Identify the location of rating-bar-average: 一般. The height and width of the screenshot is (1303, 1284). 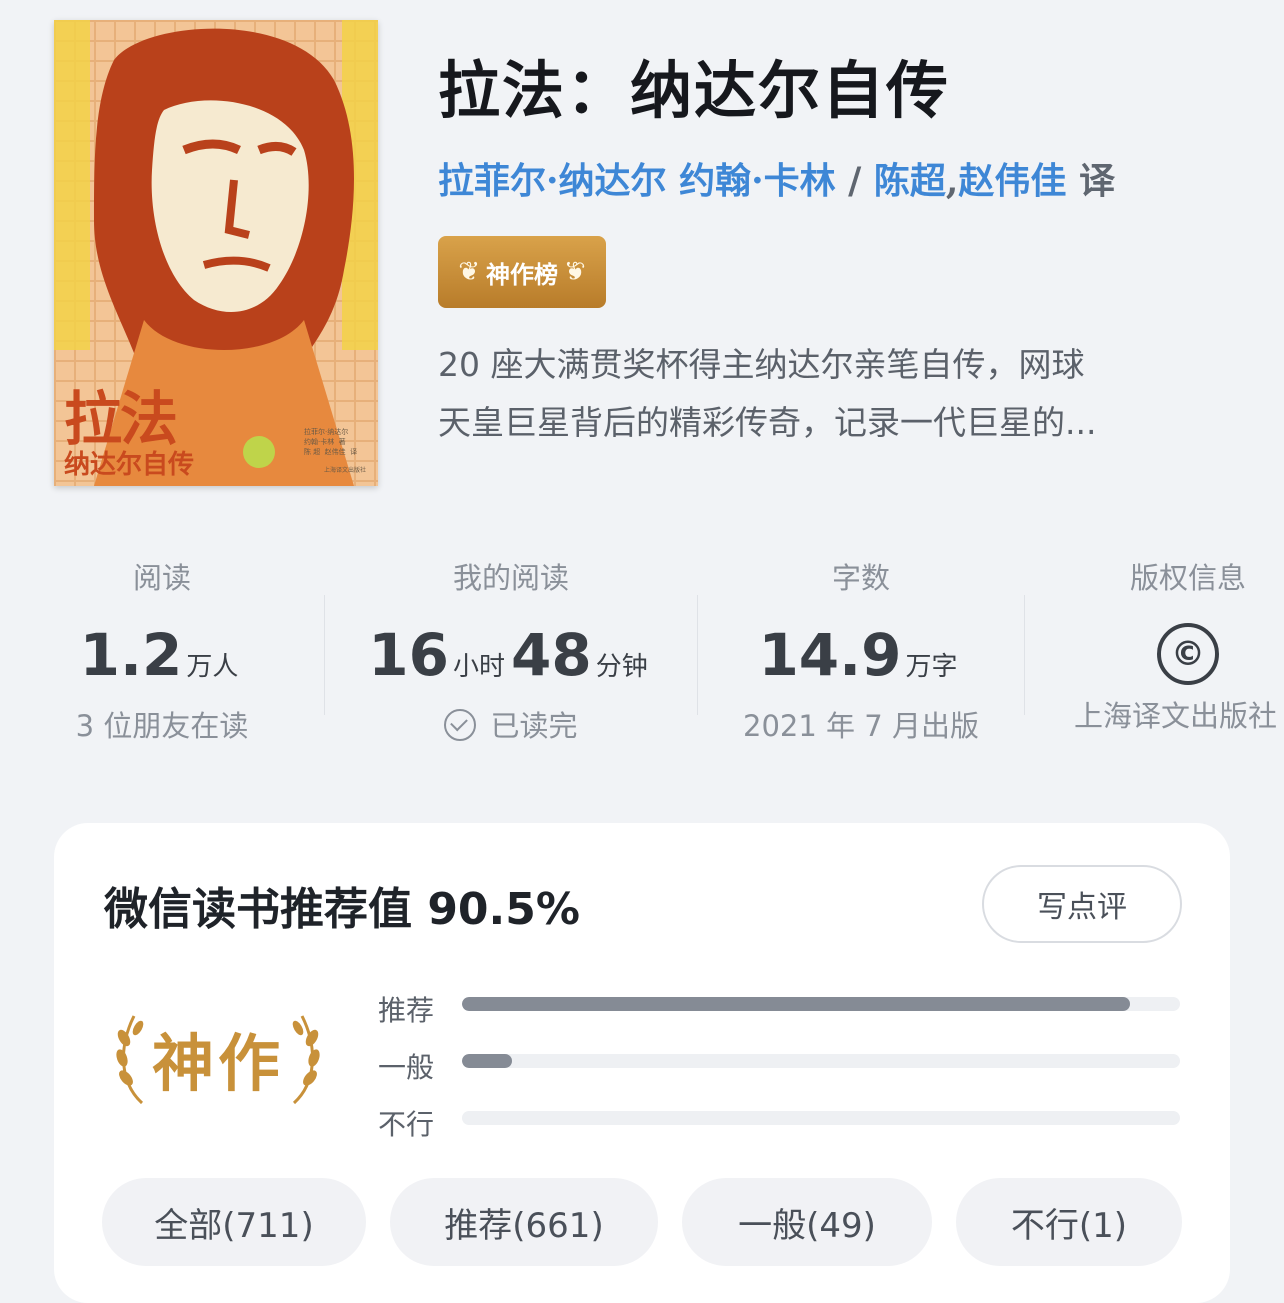
(779, 1070).